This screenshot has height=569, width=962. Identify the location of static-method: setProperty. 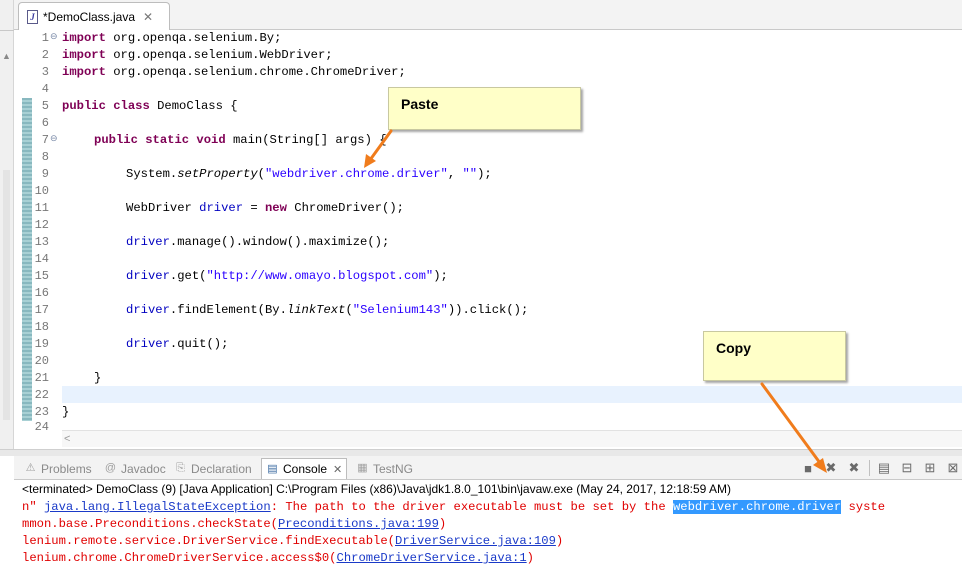
(217, 174).